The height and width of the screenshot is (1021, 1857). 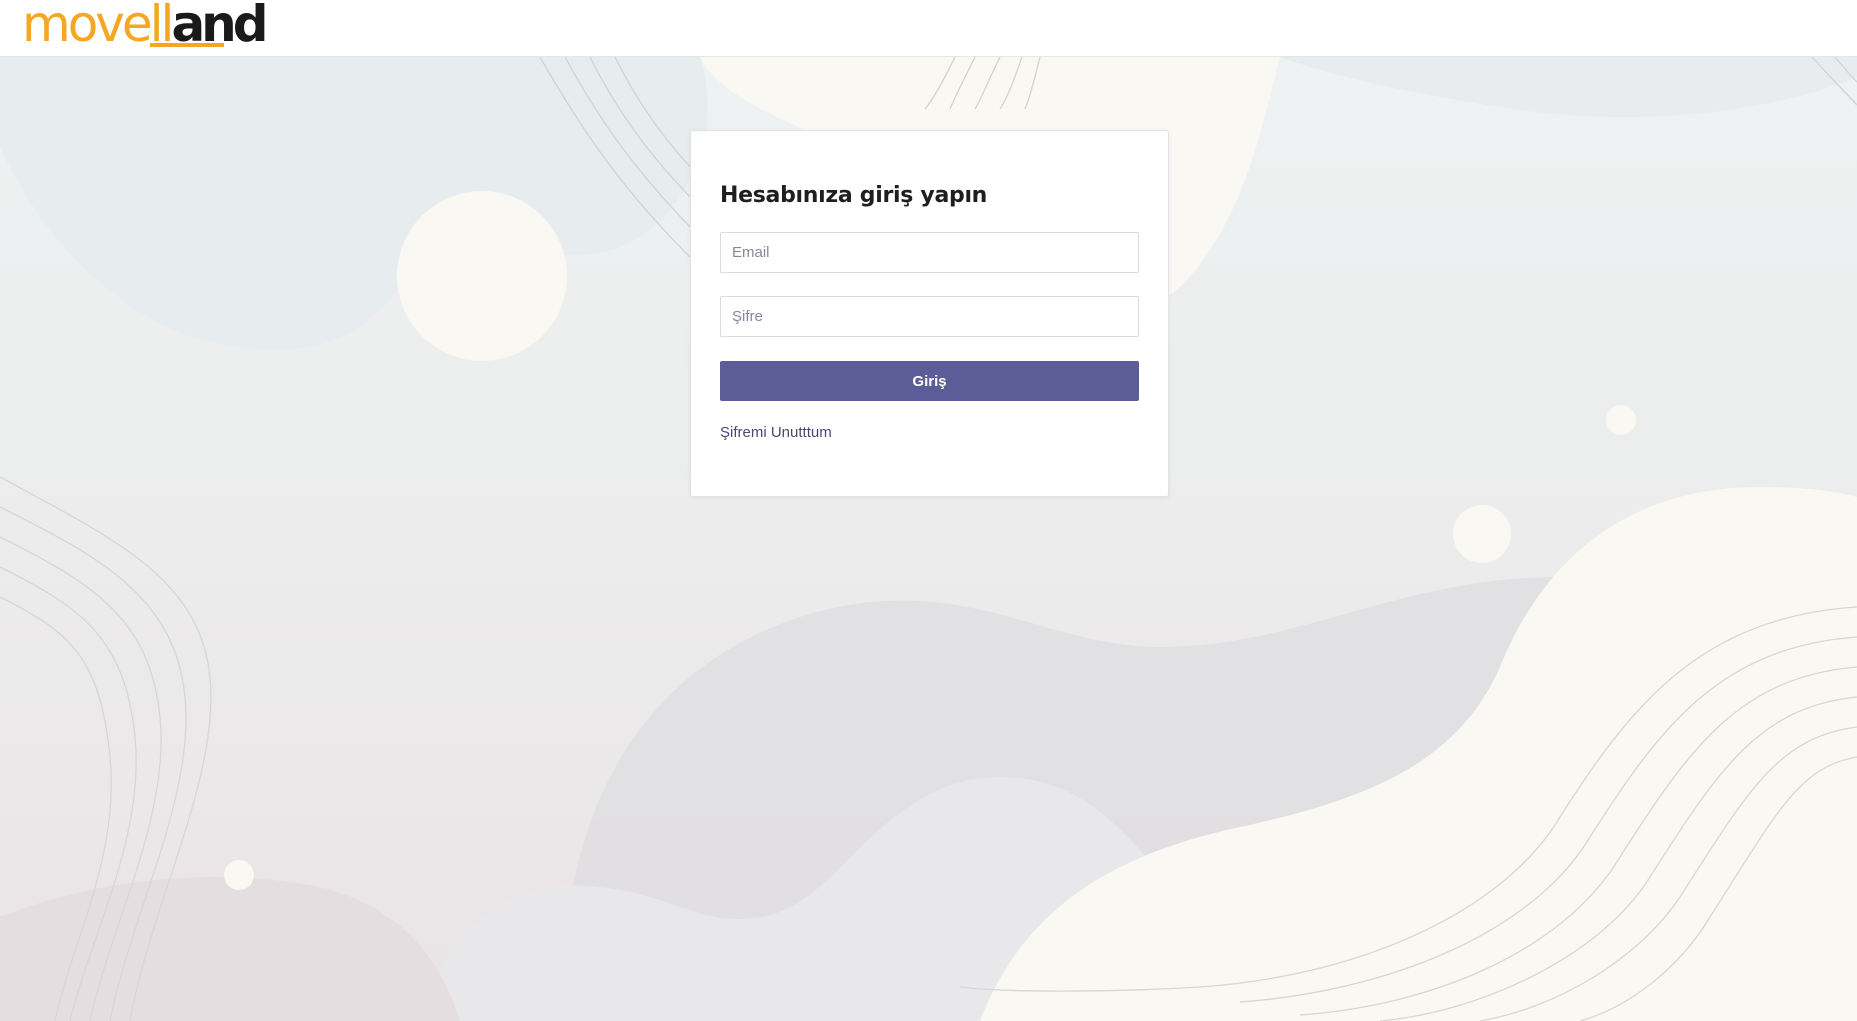 What do you see at coordinates (928, 28) in the screenshot?
I see `top-bar: movelland` at bounding box center [928, 28].